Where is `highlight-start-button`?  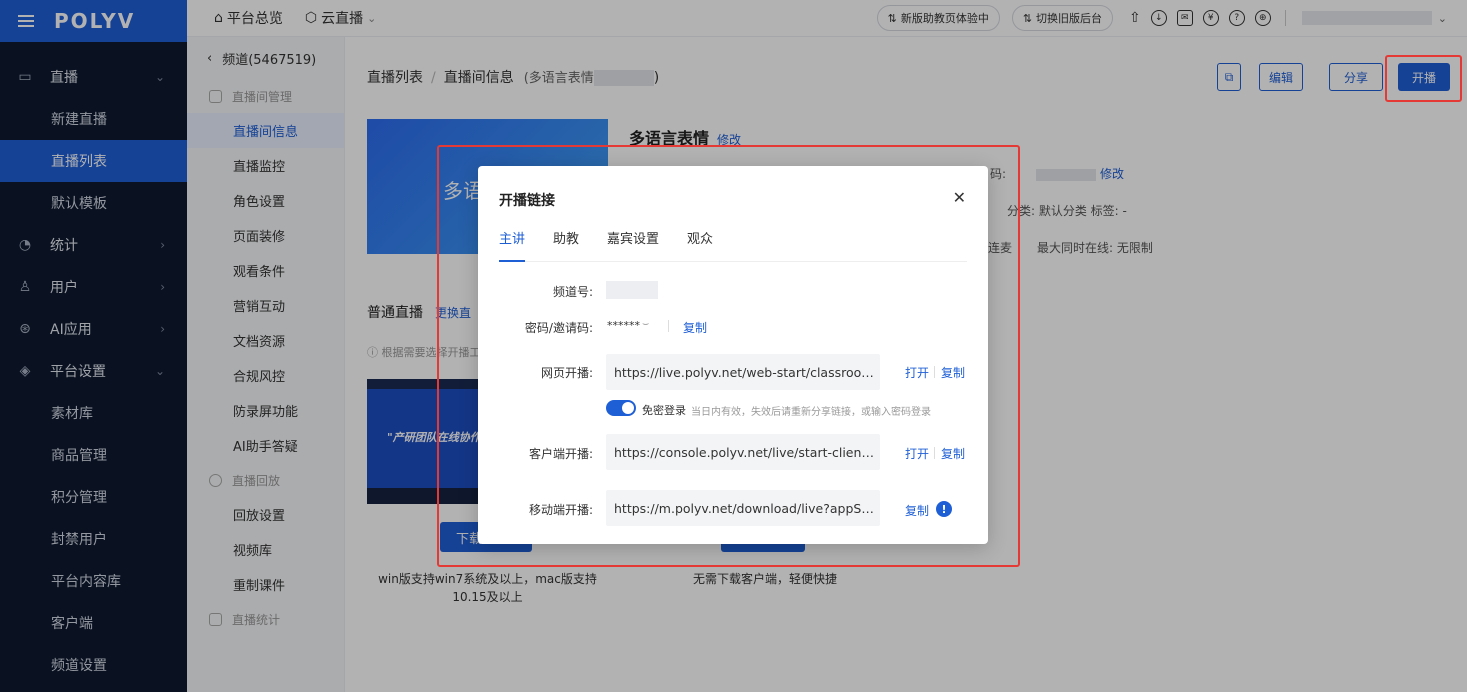
highlight-start-button is located at coordinates (1423, 78).